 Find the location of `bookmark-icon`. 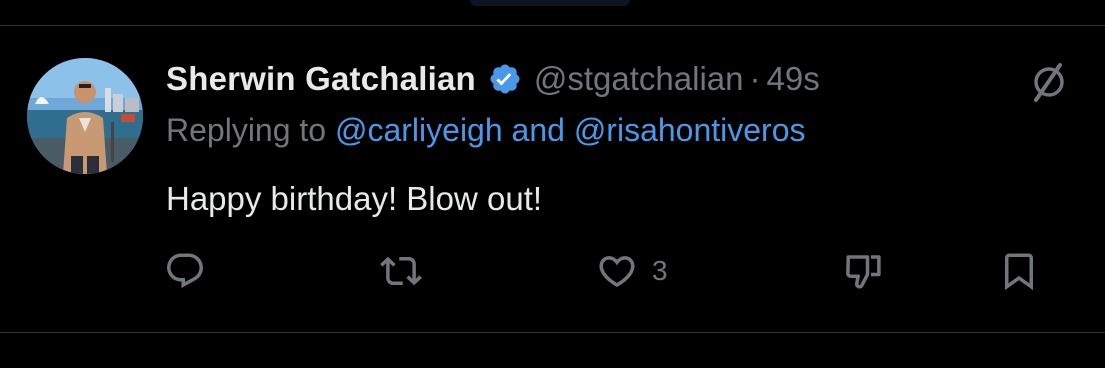

bookmark-icon is located at coordinates (1019, 272).